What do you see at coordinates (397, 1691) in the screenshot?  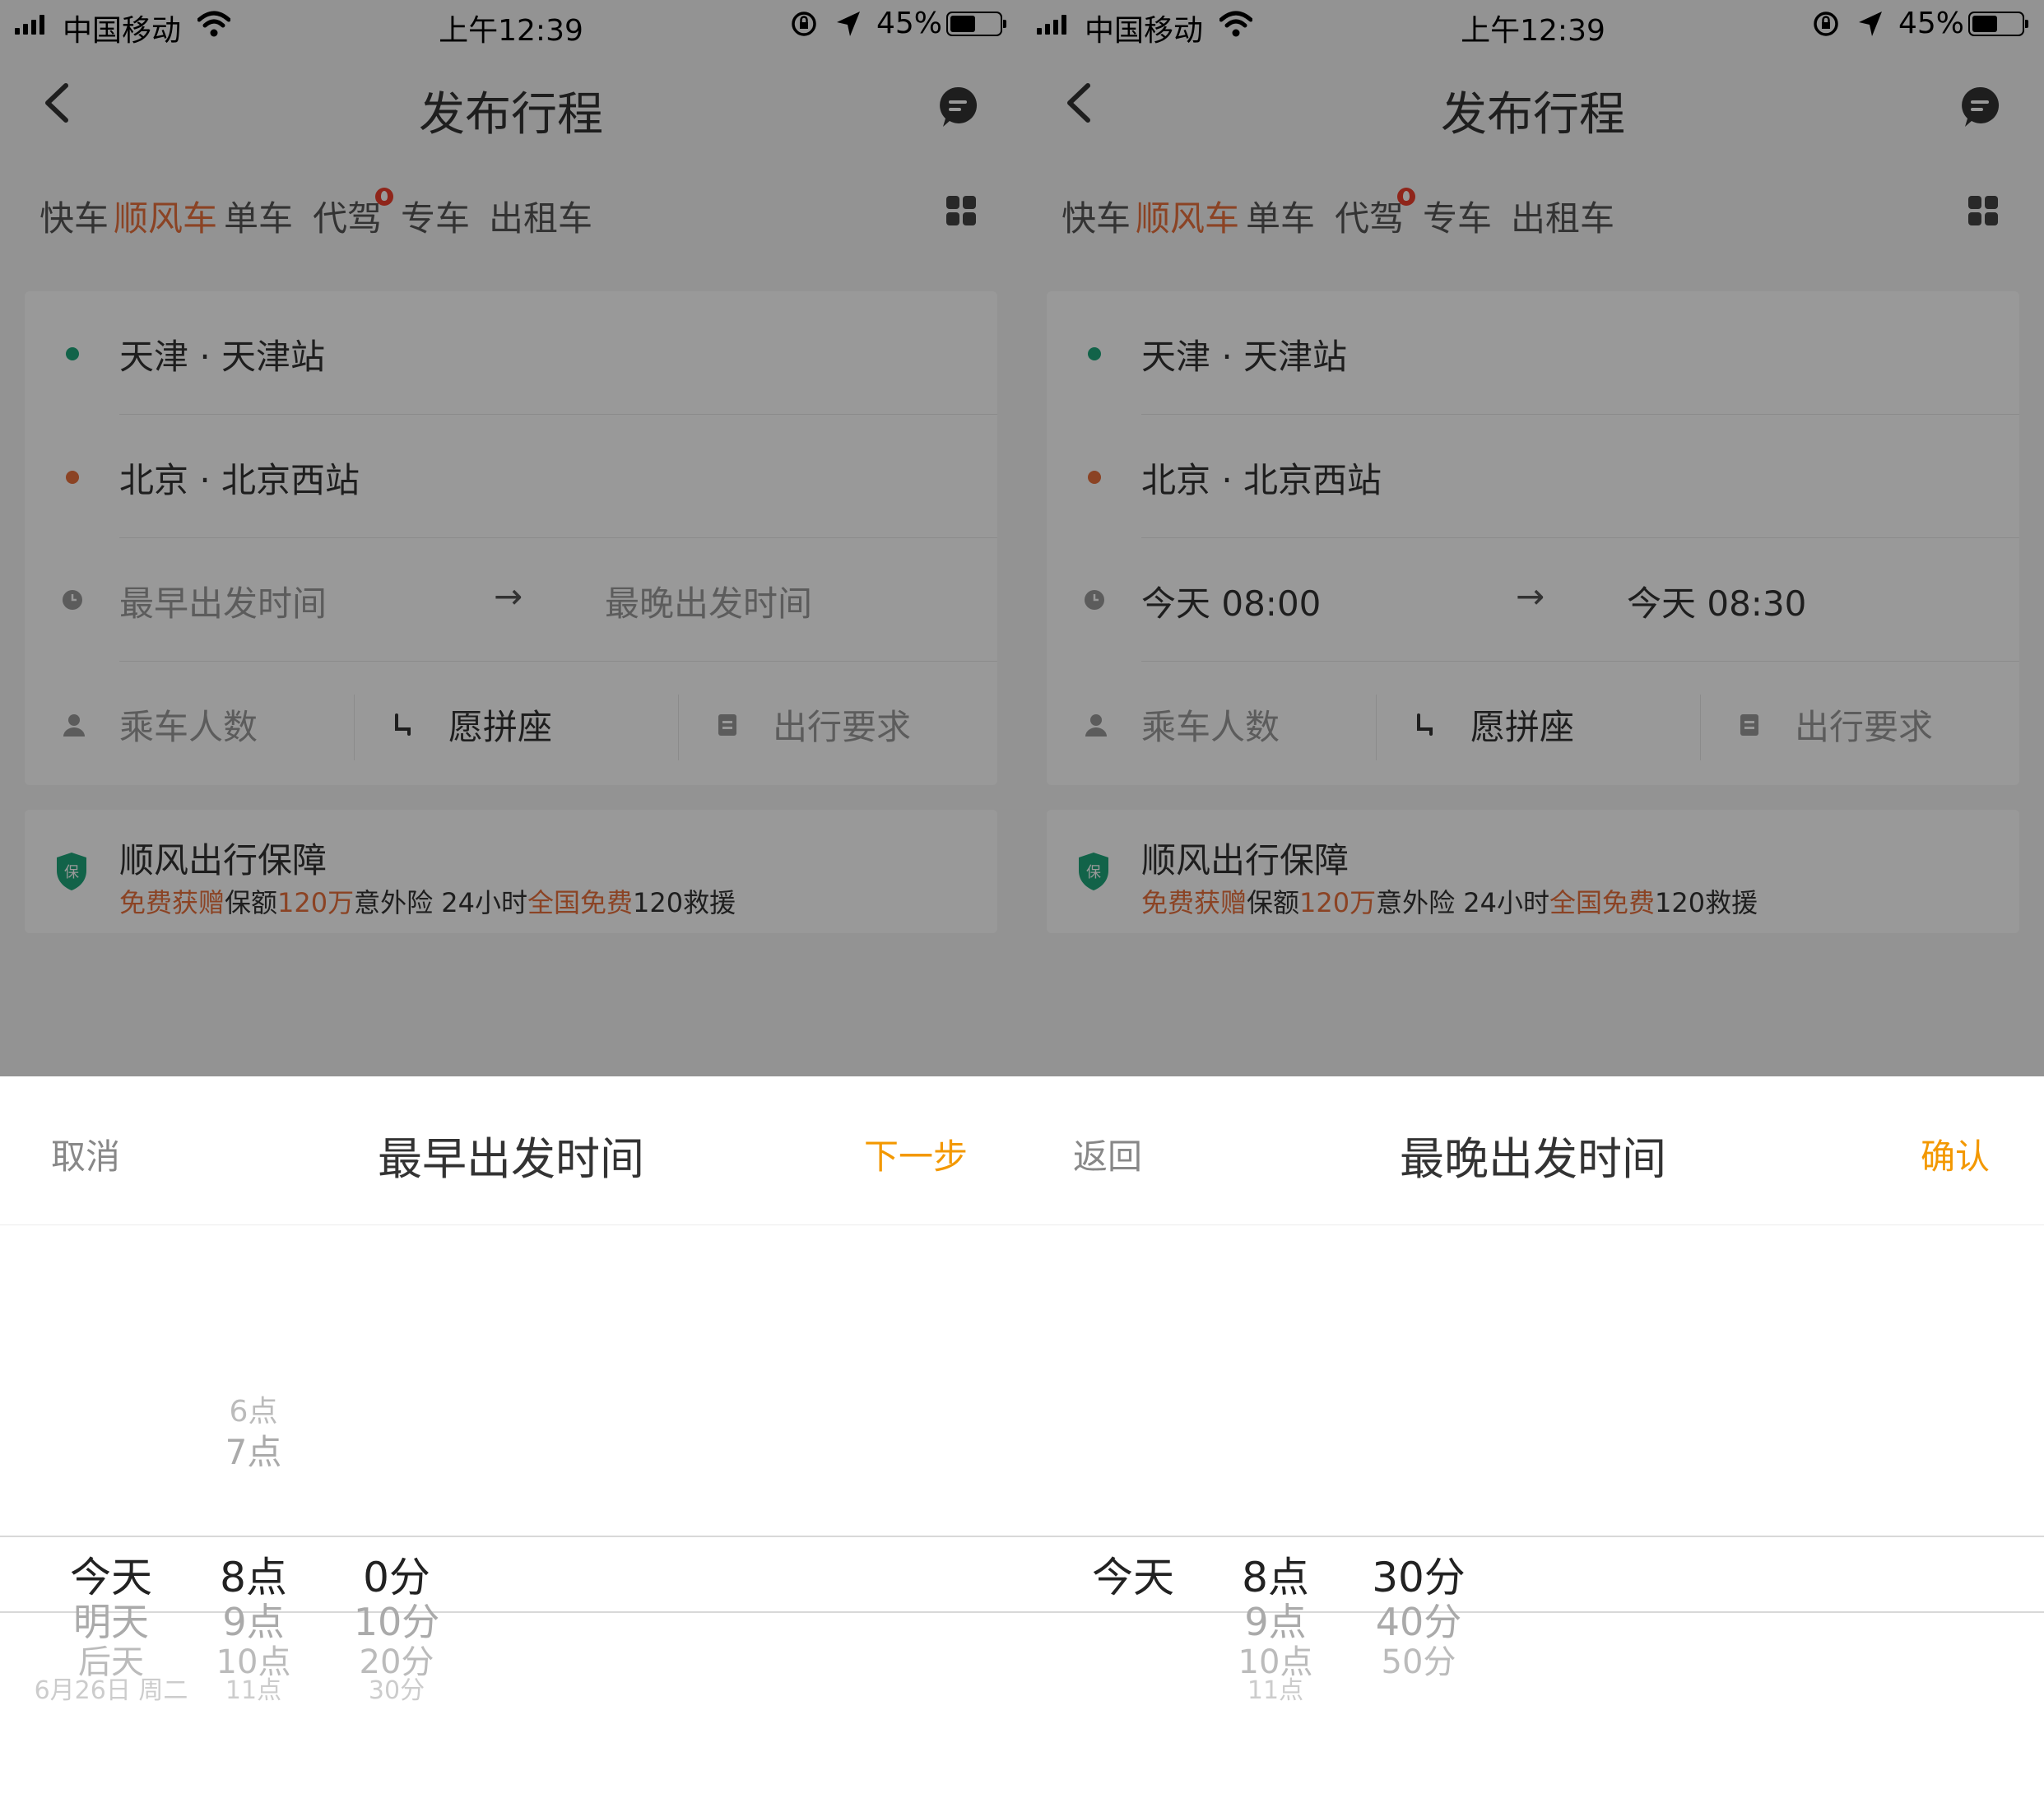 I see `minute-option: 30分` at bounding box center [397, 1691].